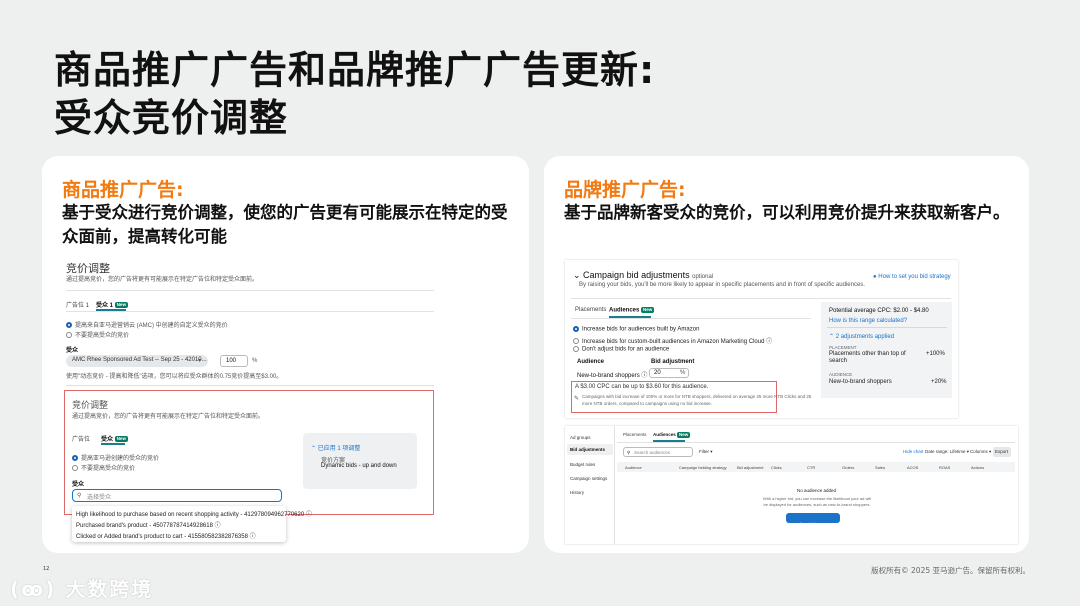 This screenshot has width=1080, height=606. I want to click on card-heading: 商品推广广告:, so click(123, 190).